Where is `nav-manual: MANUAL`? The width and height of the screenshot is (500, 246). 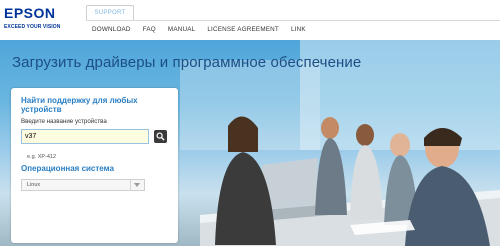 nav-manual: MANUAL is located at coordinates (181, 30).